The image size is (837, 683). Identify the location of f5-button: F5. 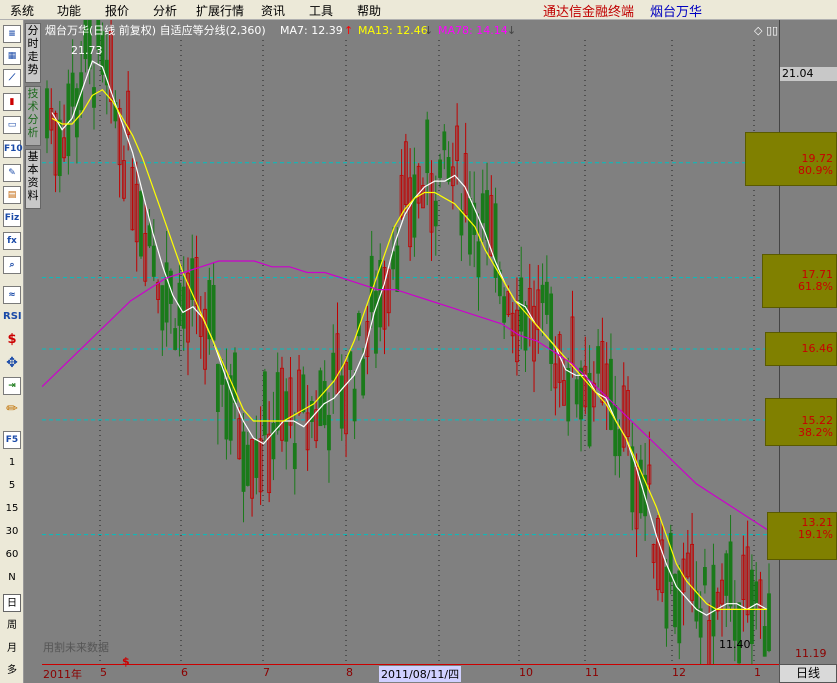
(12, 440).